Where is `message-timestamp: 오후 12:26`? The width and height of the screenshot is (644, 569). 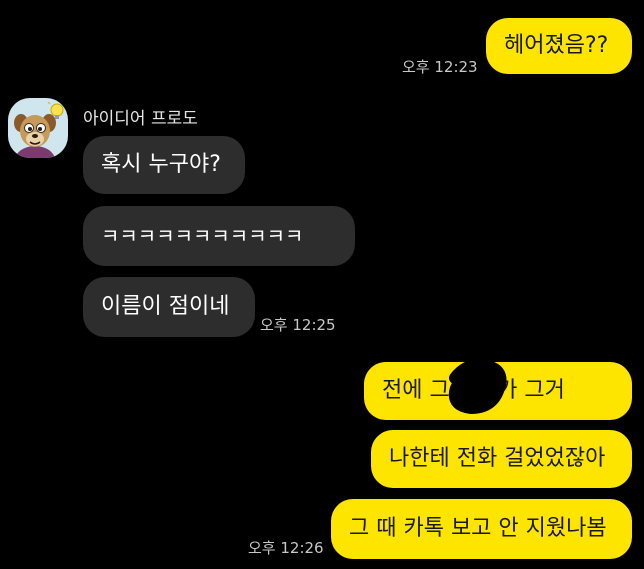 message-timestamp: 오후 12:26 is located at coordinates (286, 548).